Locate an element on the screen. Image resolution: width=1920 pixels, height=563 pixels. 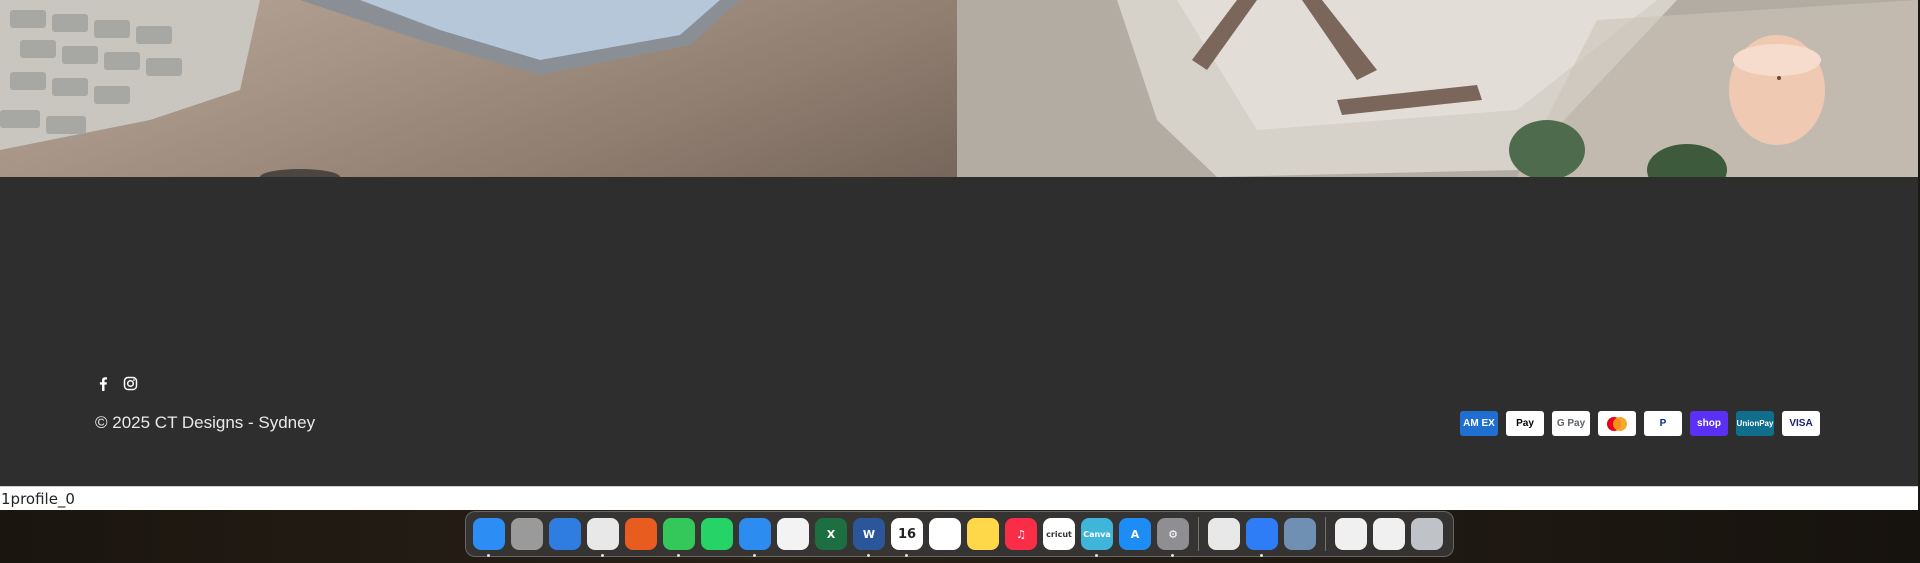
apple-pay-badge: Pay is located at coordinates (1525, 423).